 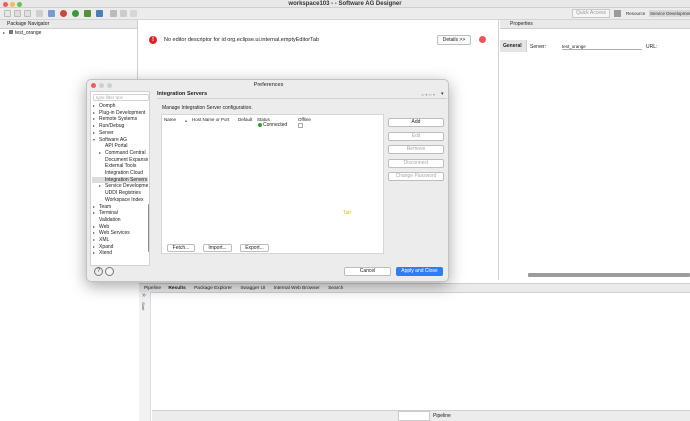 What do you see at coordinates (120, 227) in the screenshot?
I see `preference-tree-item: ▸ Web` at bounding box center [120, 227].